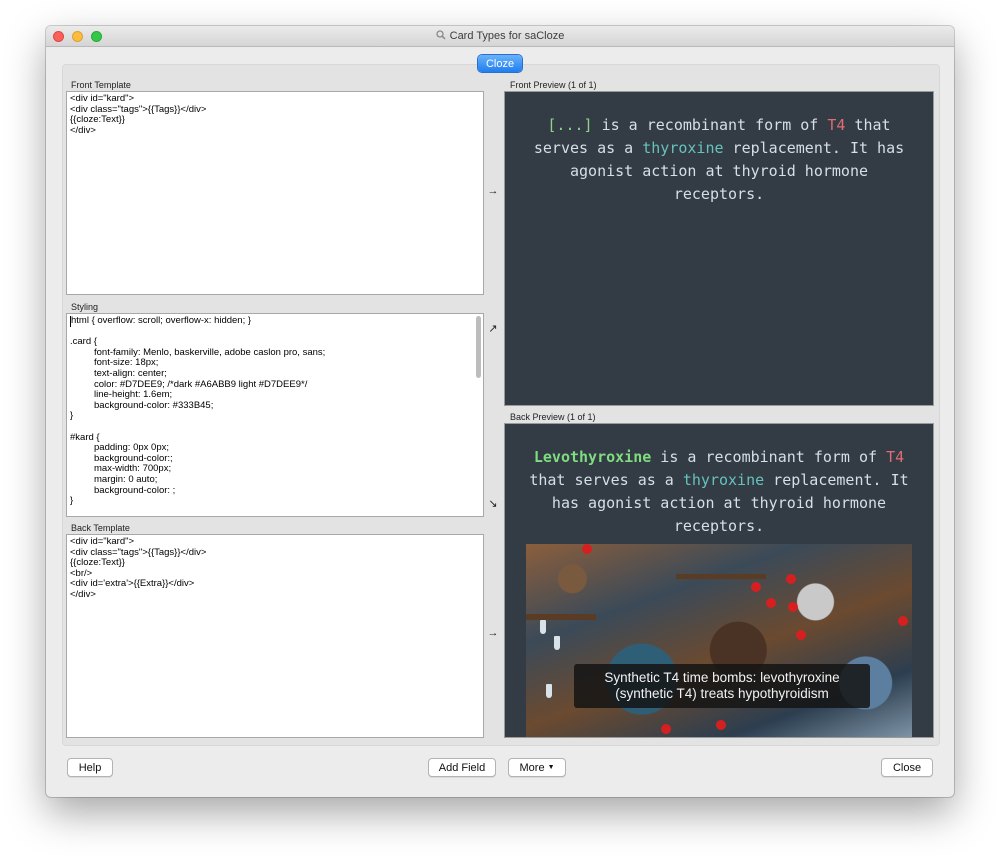 The height and width of the screenshot is (863, 1000). I want to click on code-line: <div id='extra'>{{Extra}}</div>, so click(132, 584).